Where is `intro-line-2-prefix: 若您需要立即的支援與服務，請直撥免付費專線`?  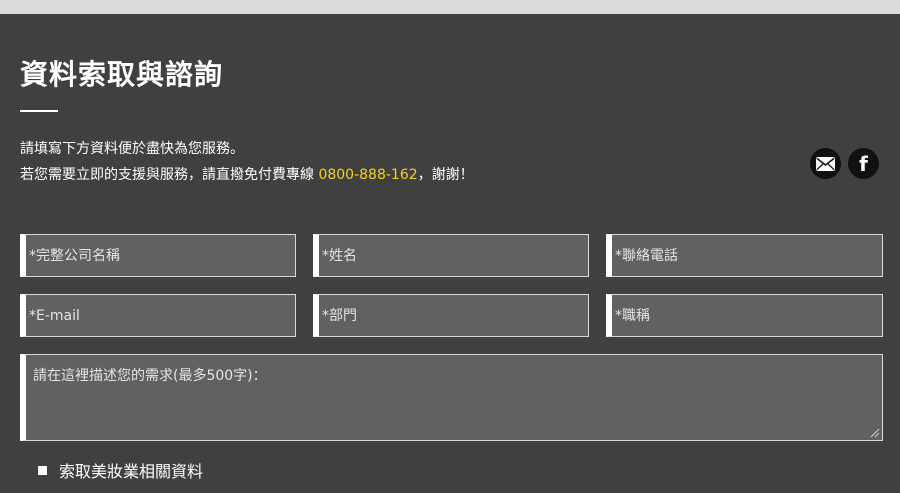 intro-line-2-prefix: 若您需要立即的支援與服務，請直撥免付費專線 is located at coordinates (169, 175).